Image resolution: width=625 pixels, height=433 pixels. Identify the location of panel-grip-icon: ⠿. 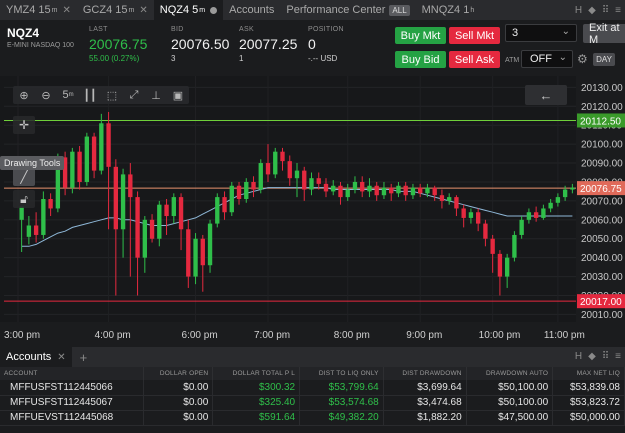
(605, 356).